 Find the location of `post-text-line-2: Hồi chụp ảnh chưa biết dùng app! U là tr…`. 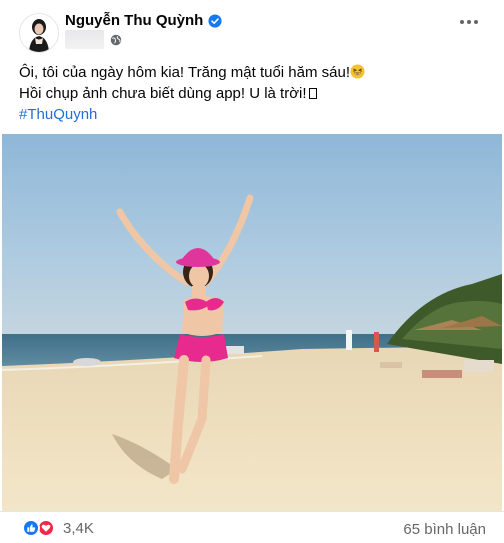

post-text-line-2: Hồi chụp ảnh chưa biết dùng app! U là tr… is located at coordinates (254, 93).